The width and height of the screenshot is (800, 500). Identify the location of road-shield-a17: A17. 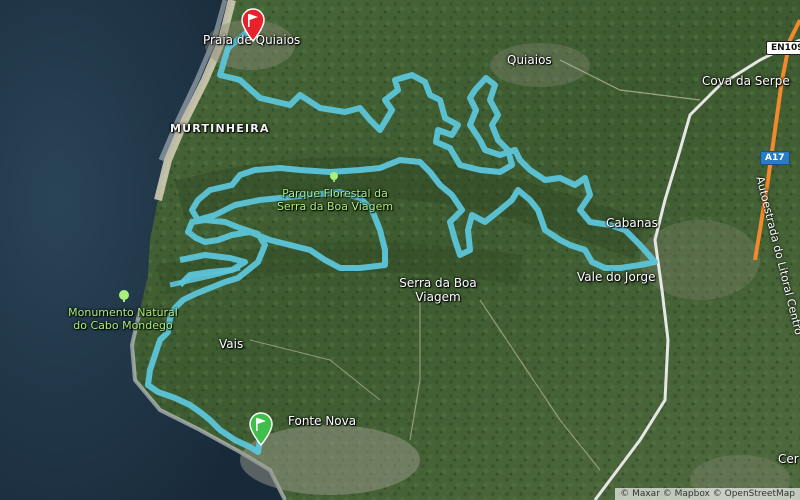
(775, 158).